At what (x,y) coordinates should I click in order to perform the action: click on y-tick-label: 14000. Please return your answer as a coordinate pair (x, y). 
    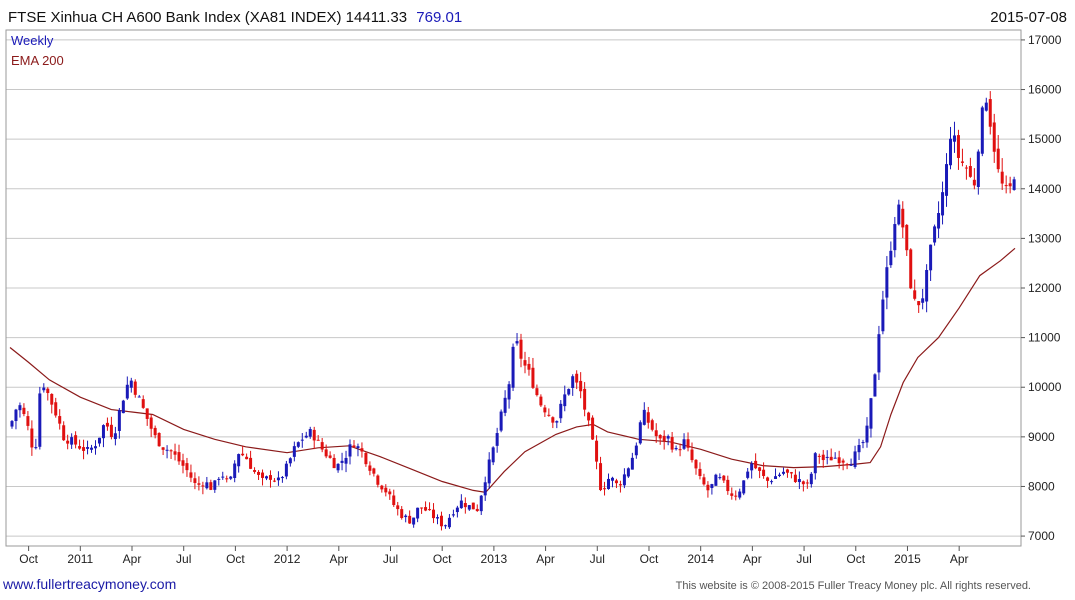
    Looking at the image, I should click on (1045, 189).